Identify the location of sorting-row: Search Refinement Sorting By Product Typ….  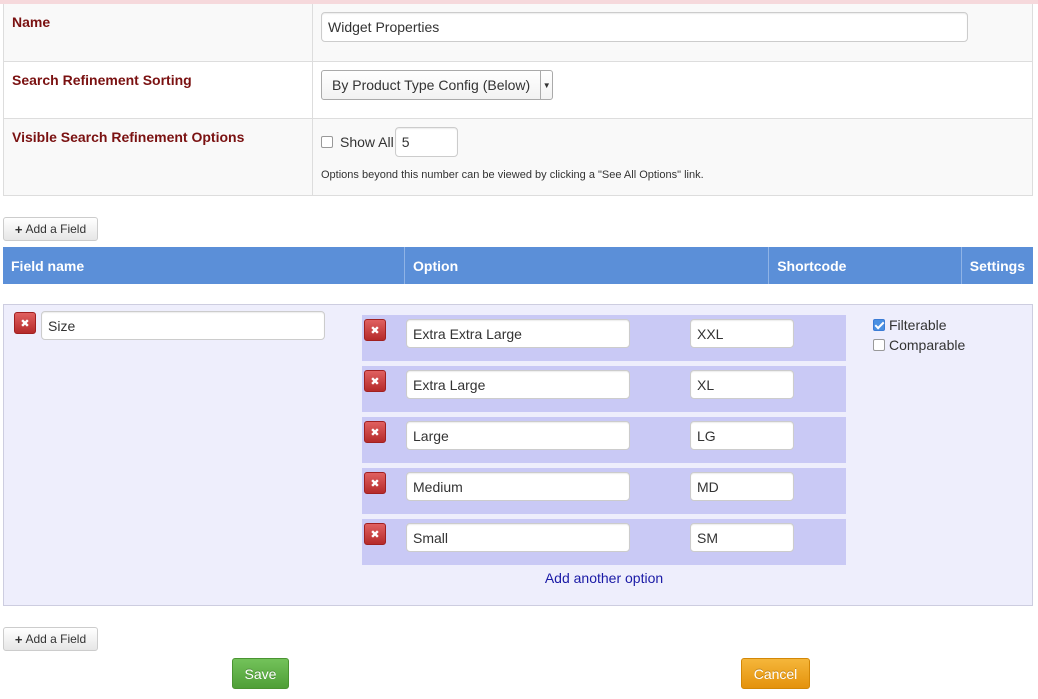
(518, 89).